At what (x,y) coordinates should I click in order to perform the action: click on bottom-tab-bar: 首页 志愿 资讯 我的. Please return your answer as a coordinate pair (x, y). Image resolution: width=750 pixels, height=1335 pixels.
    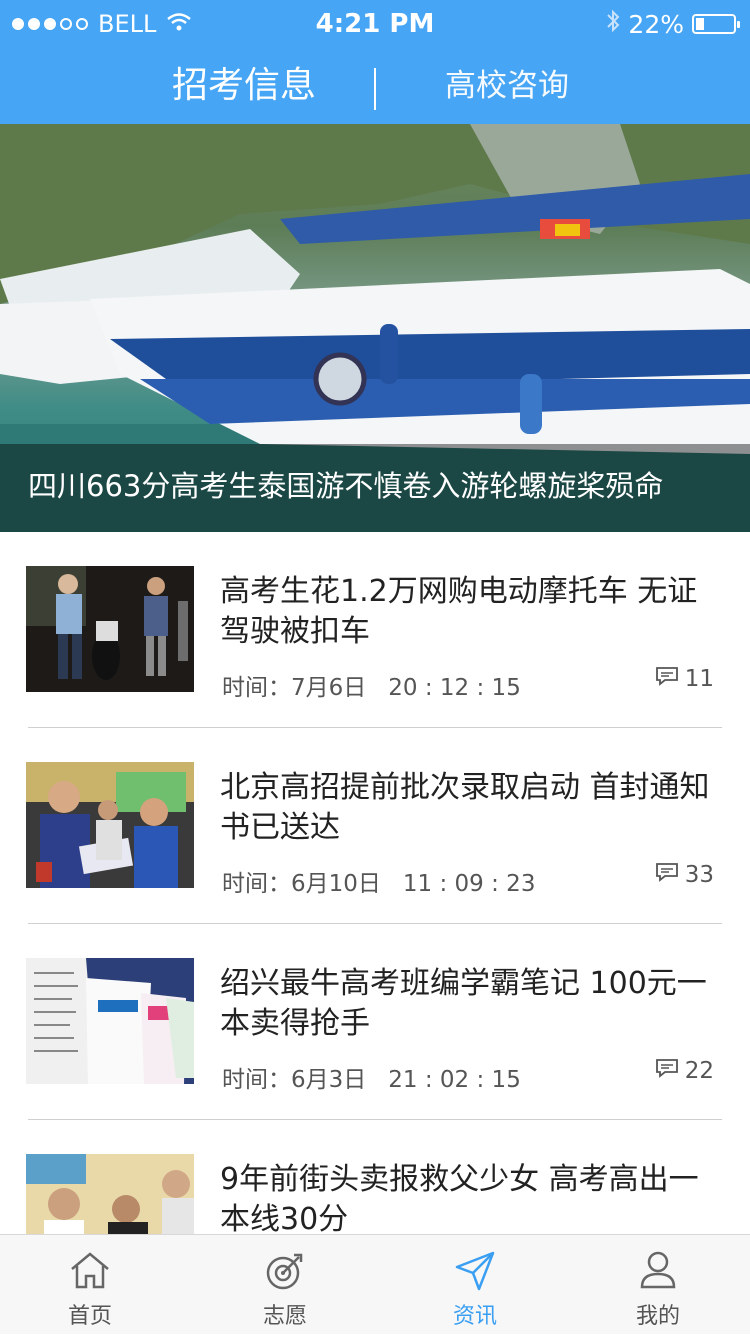
    Looking at the image, I should click on (375, 1284).